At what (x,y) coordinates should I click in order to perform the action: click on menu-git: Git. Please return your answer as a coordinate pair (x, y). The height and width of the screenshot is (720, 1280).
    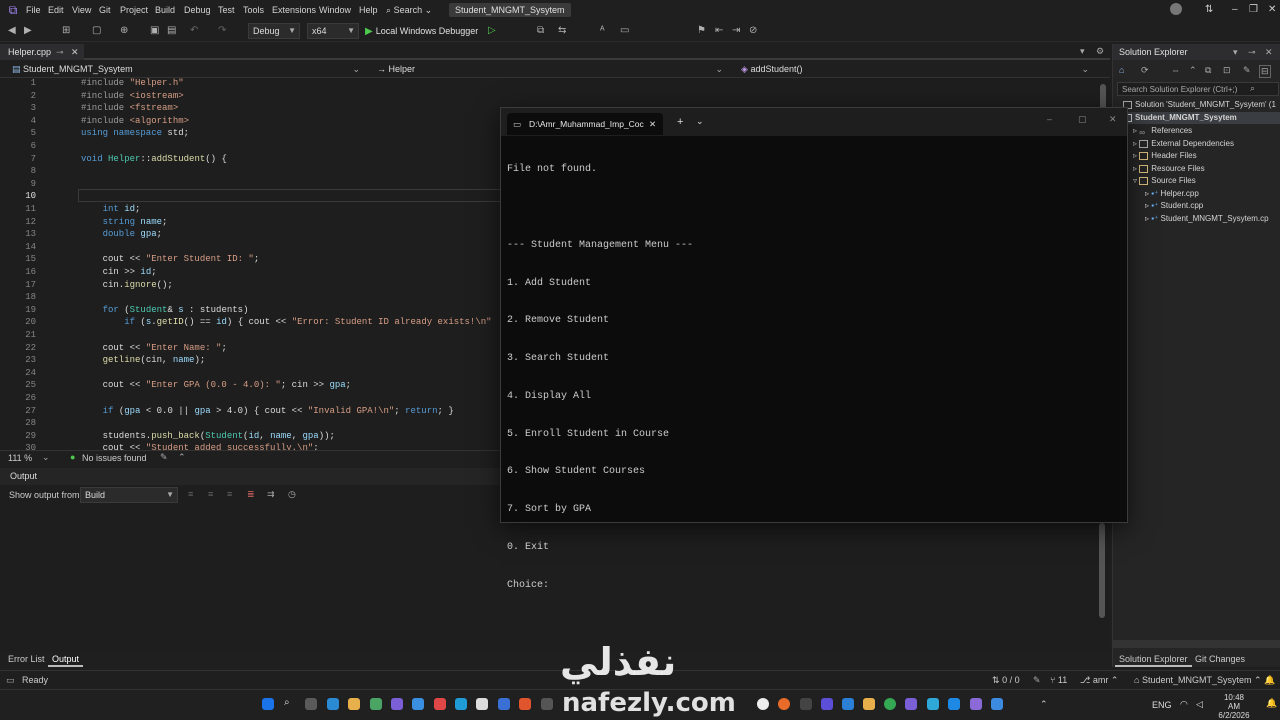
    Looking at the image, I should click on (105, 10).